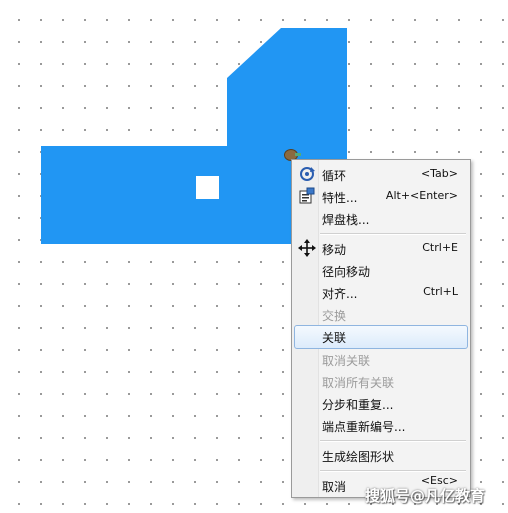  I want to click on properties-icon, so click(307, 195).